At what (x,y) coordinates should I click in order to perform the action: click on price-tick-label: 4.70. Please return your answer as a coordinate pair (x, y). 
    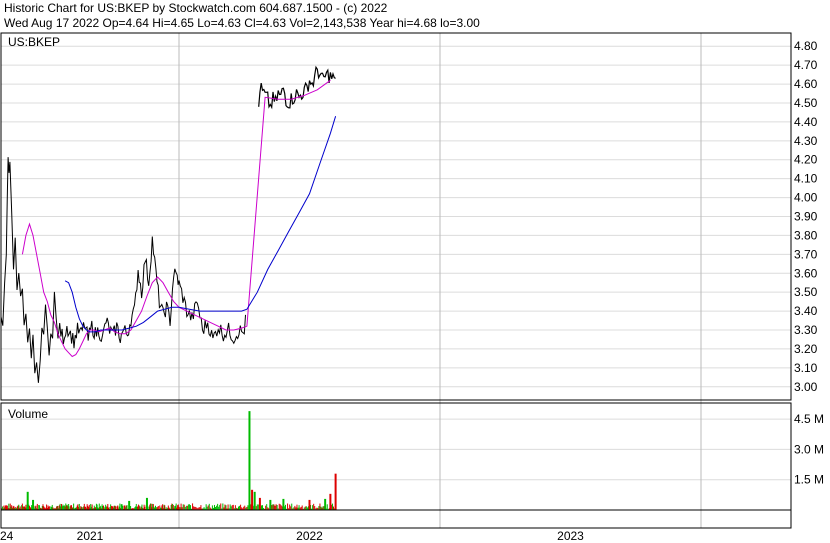
    Looking at the image, I should click on (806, 65).